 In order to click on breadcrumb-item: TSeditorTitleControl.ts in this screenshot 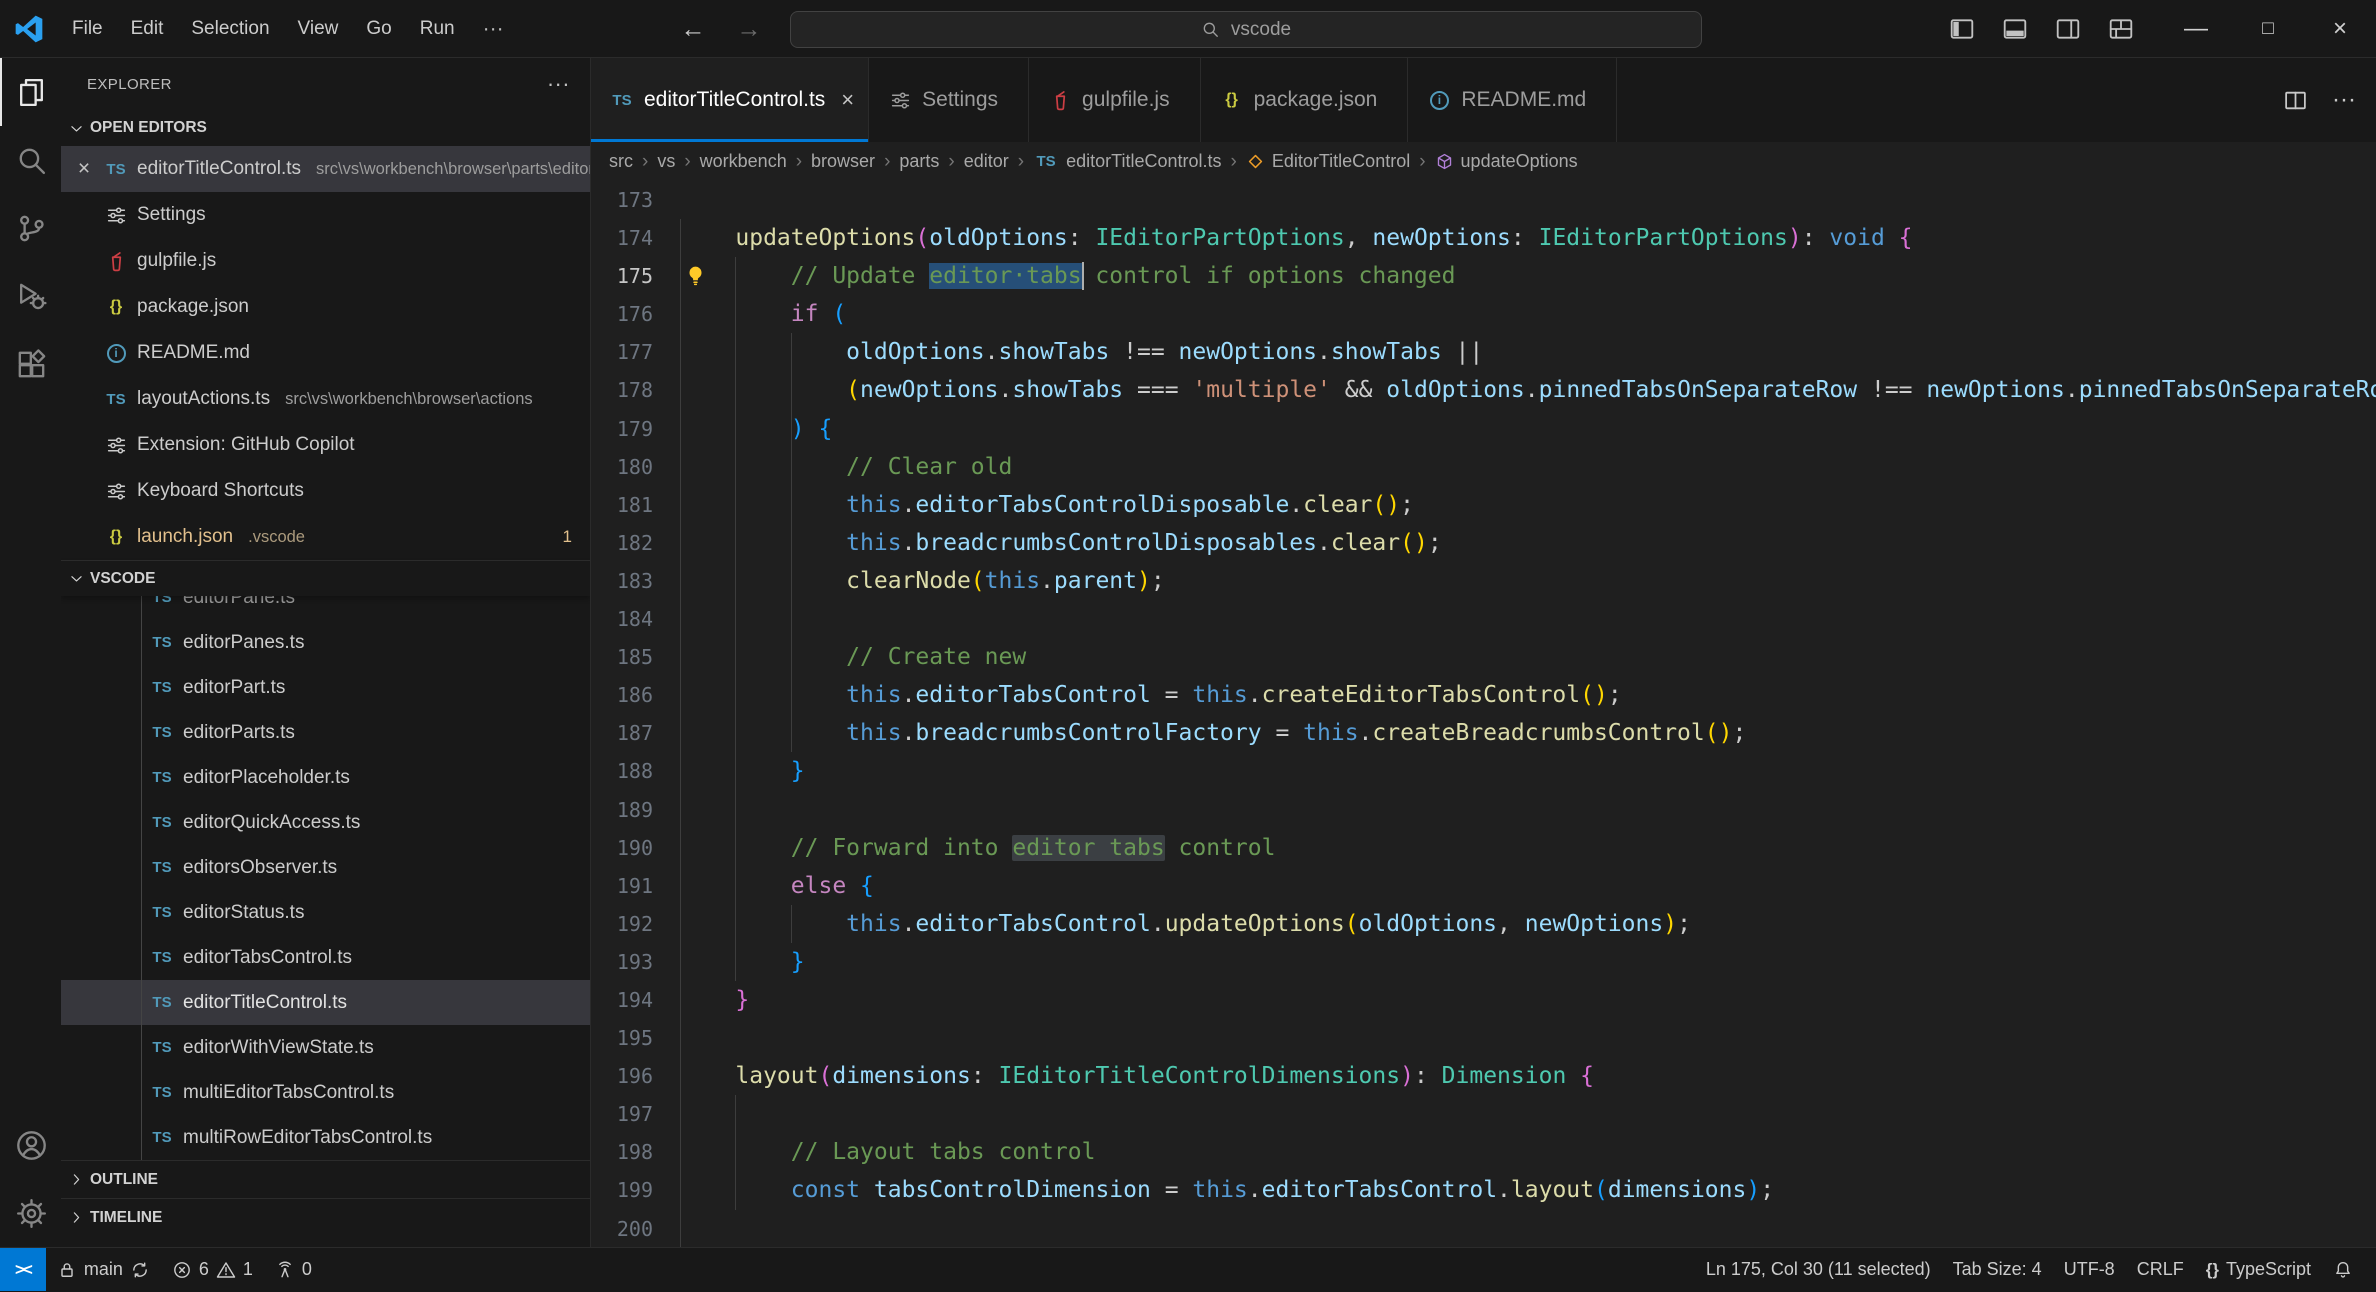, I will do `click(1127, 161)`.